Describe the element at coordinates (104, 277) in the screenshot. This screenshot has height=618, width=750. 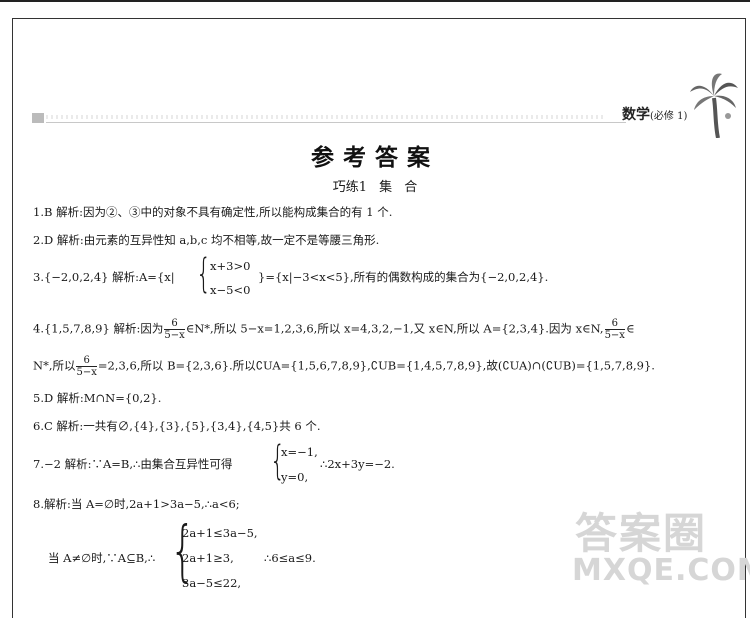
I see `answer-3-start: 3.{−2,0,2,4} 解析:A={x|` at that location.